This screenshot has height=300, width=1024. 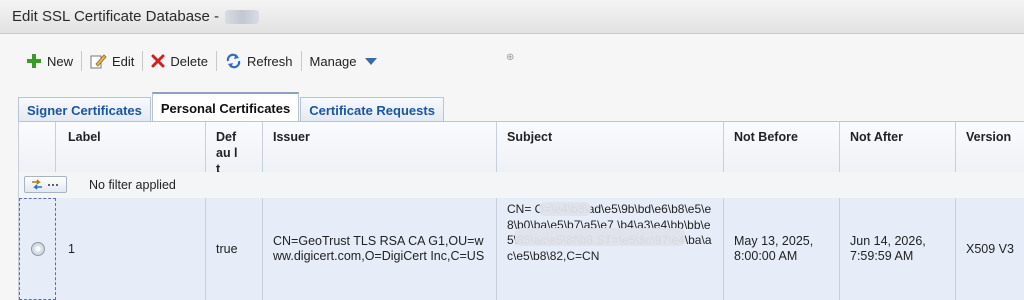 What do you see at coordinates (510, 57) in the screenshot?
I see `crosshair-cursor-icon: ⊕` at bounding box center [510, 57].